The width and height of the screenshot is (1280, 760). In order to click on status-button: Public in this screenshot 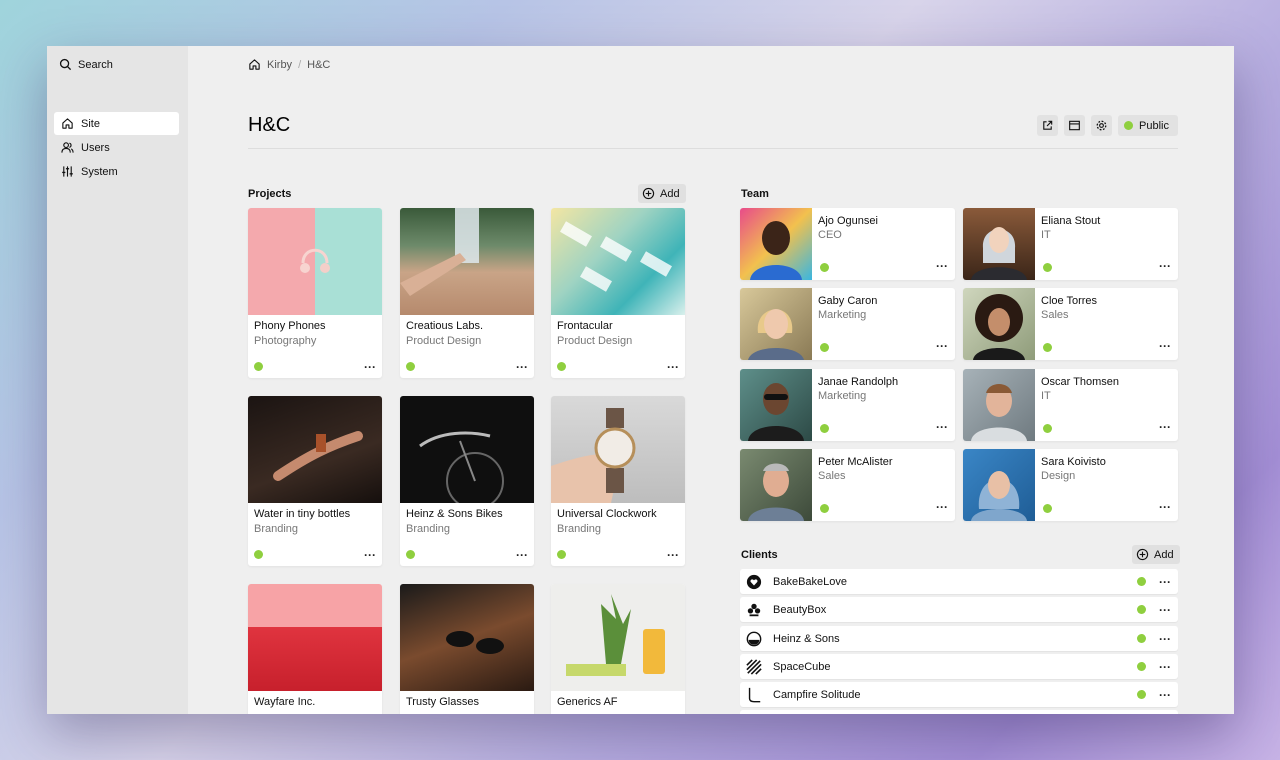, I will do `click(1148, 125)`.